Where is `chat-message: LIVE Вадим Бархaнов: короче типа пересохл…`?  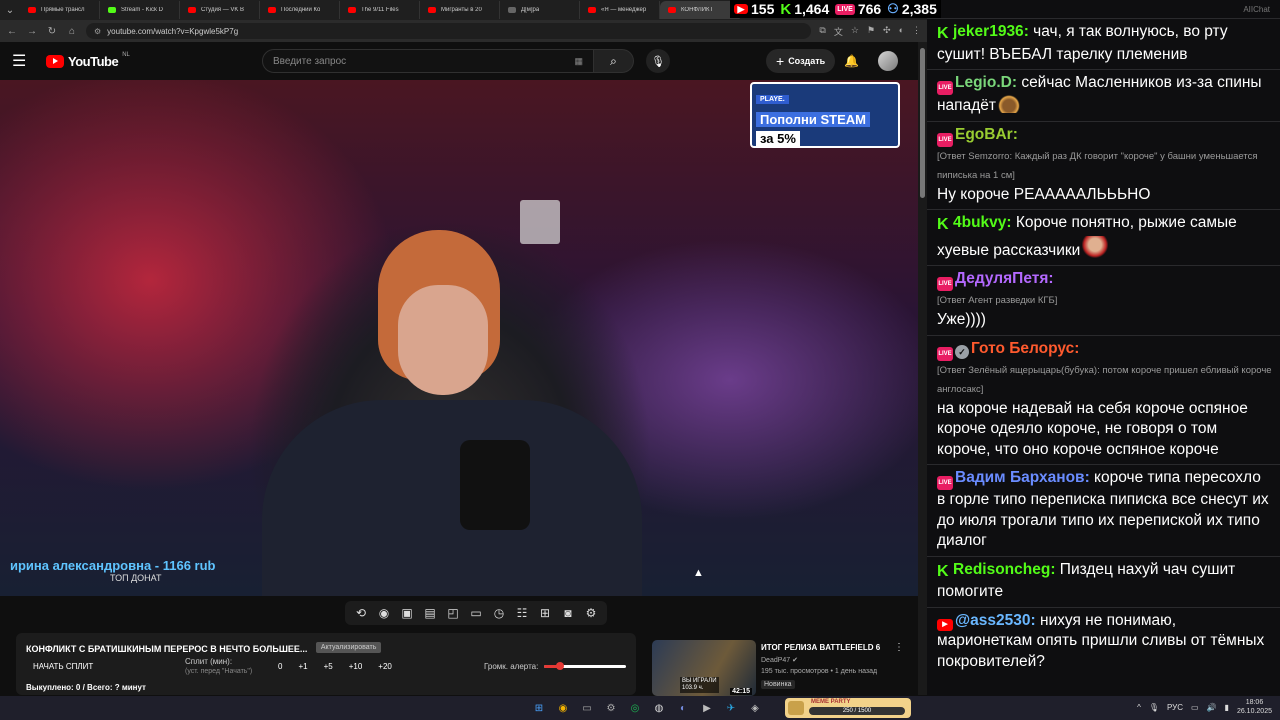 chat-message: LIVE Вадим Бархaнов: короче типа пересохл… is located at coordinates (1103, 510).